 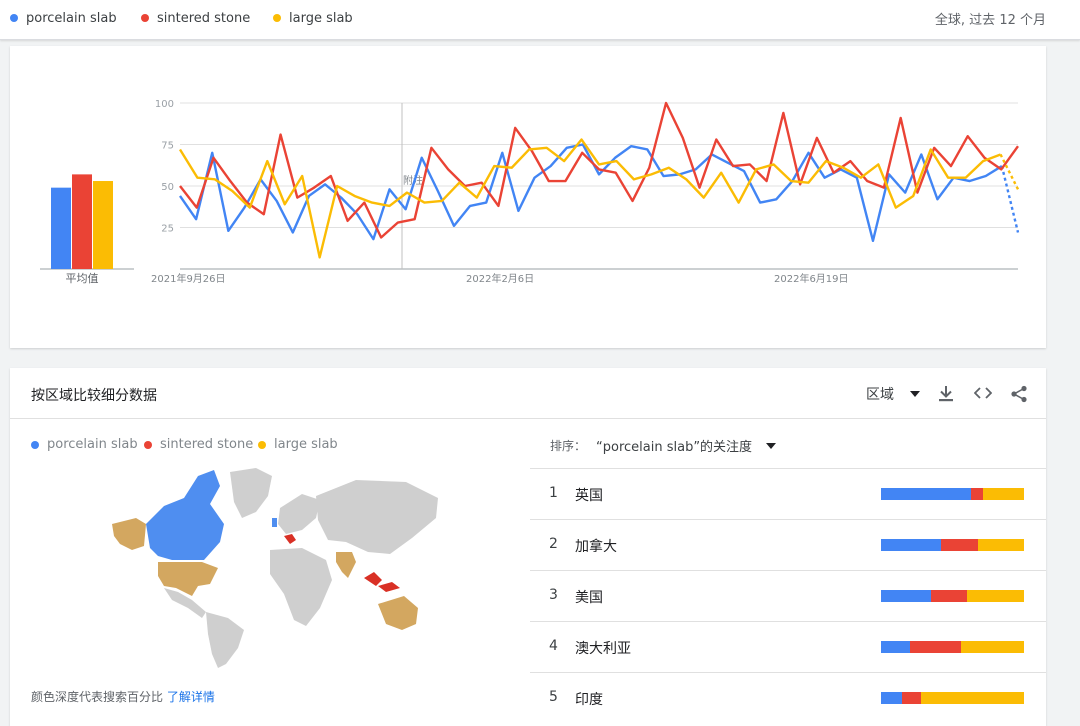 What do you see at coordinates (553, 646) in the screenshot?
I see `row-rank: 4` at bounding box center [553, 646].